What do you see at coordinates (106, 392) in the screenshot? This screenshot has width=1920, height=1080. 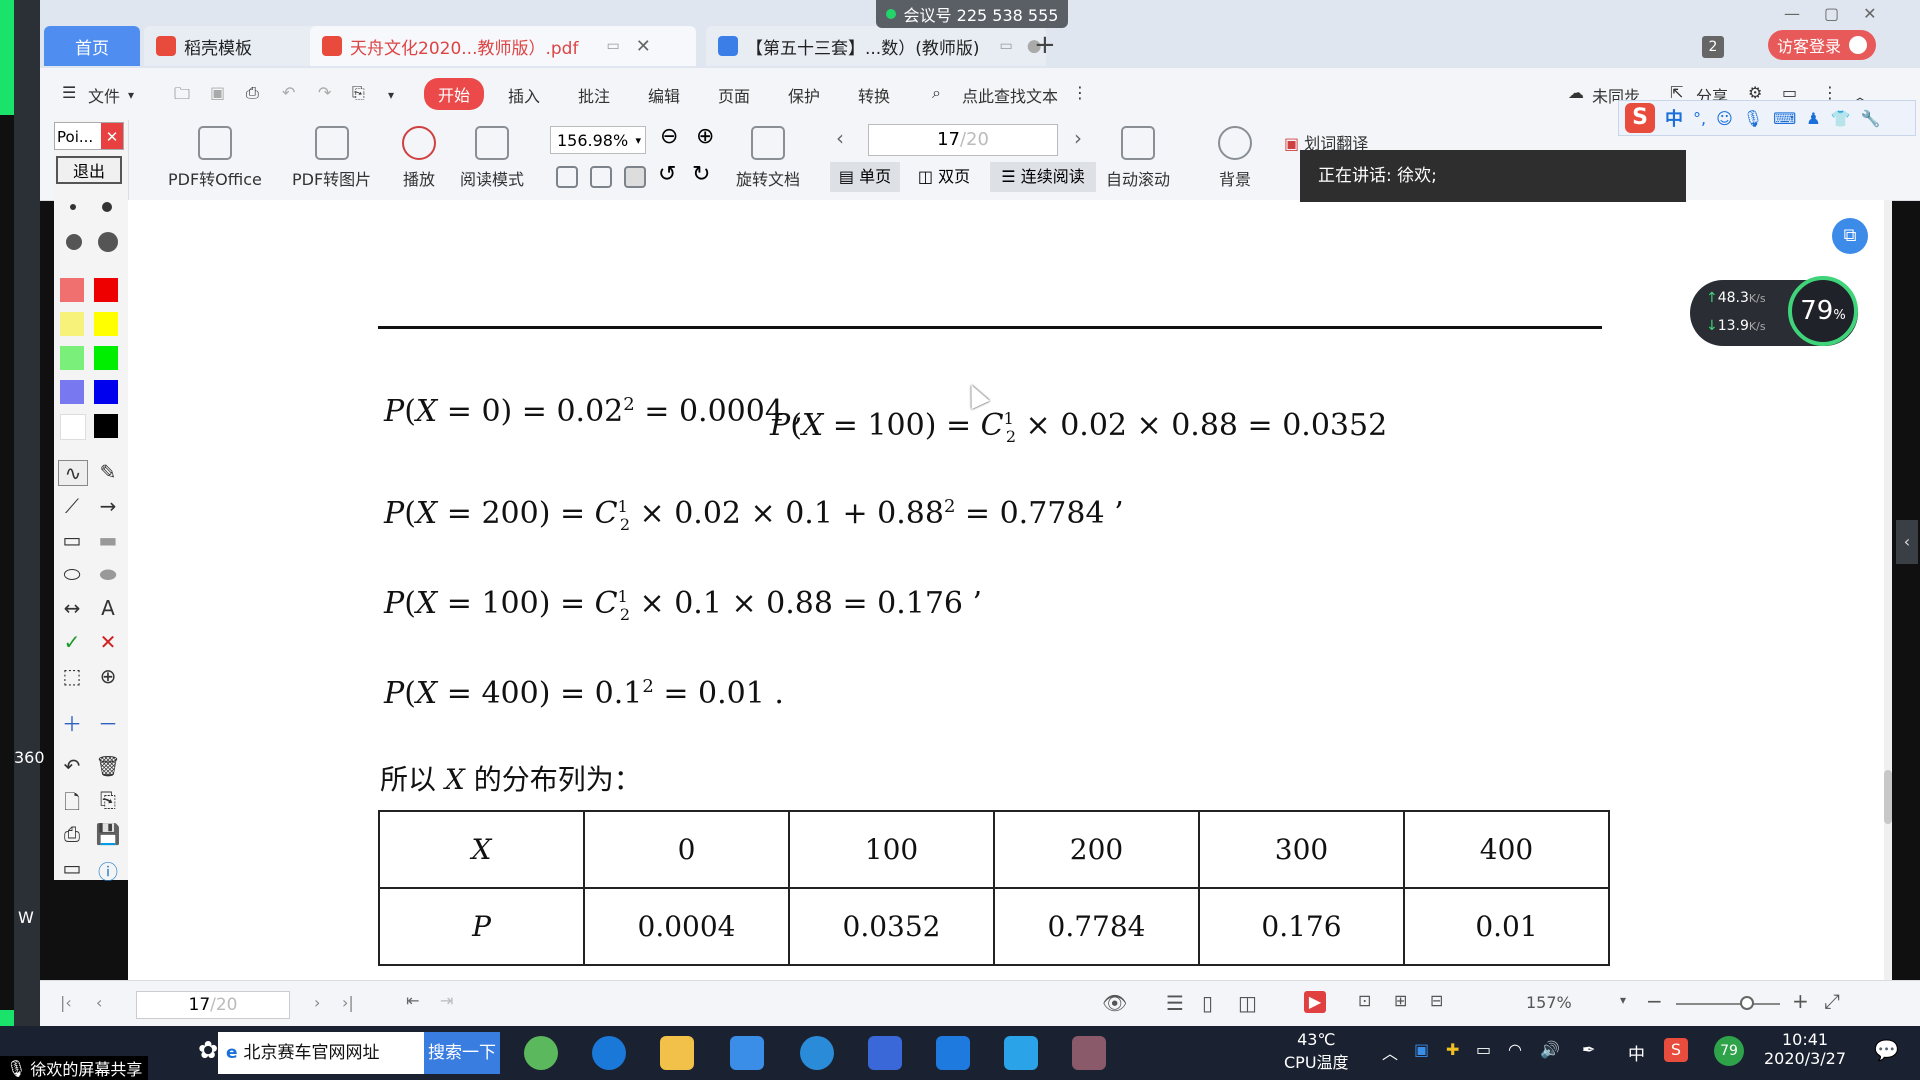 I see `color-blue` at bounding box center [106, 392].